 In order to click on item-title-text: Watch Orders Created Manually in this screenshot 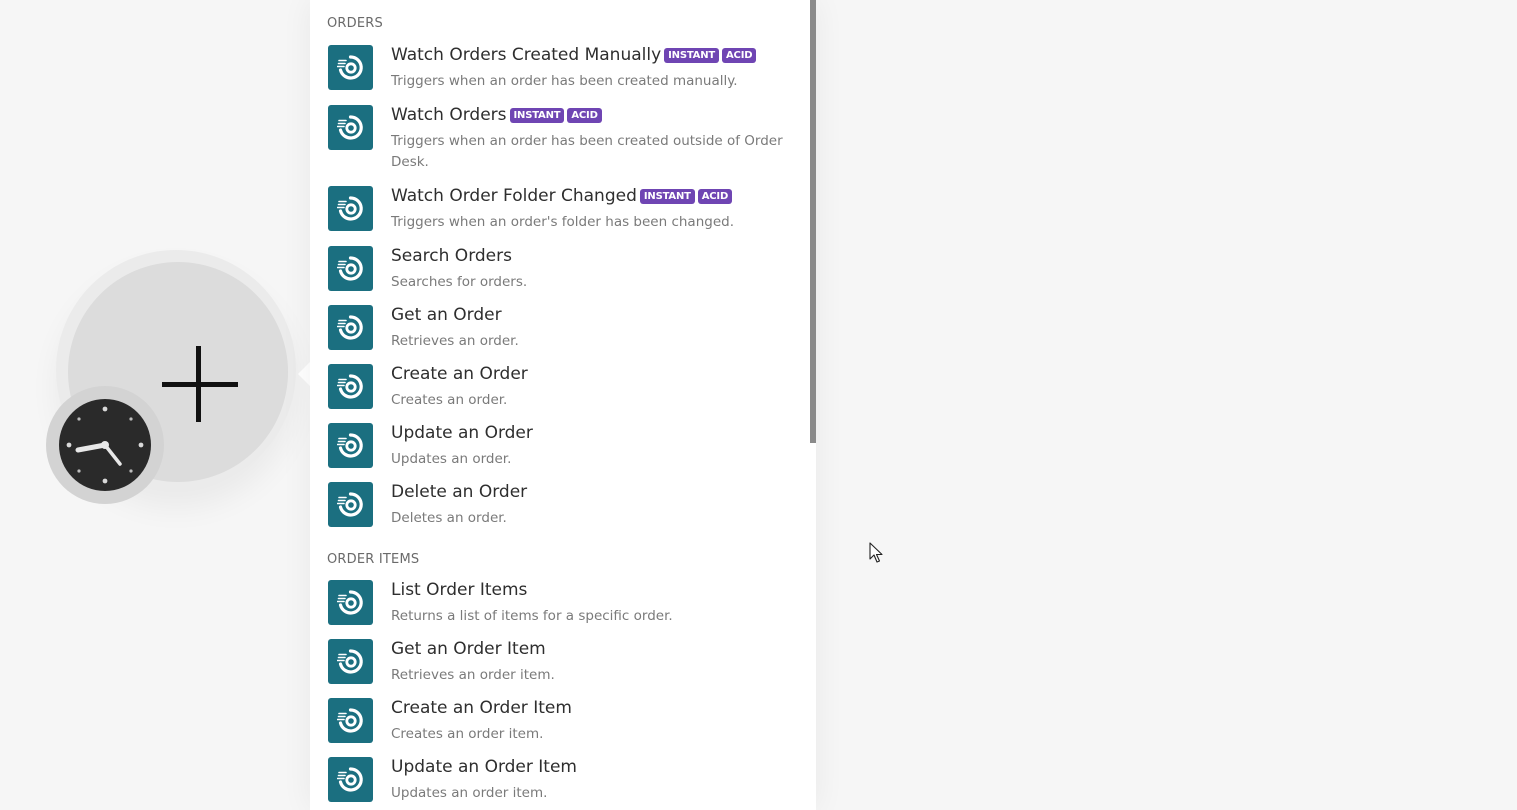, I will do `click(526, 55)`.